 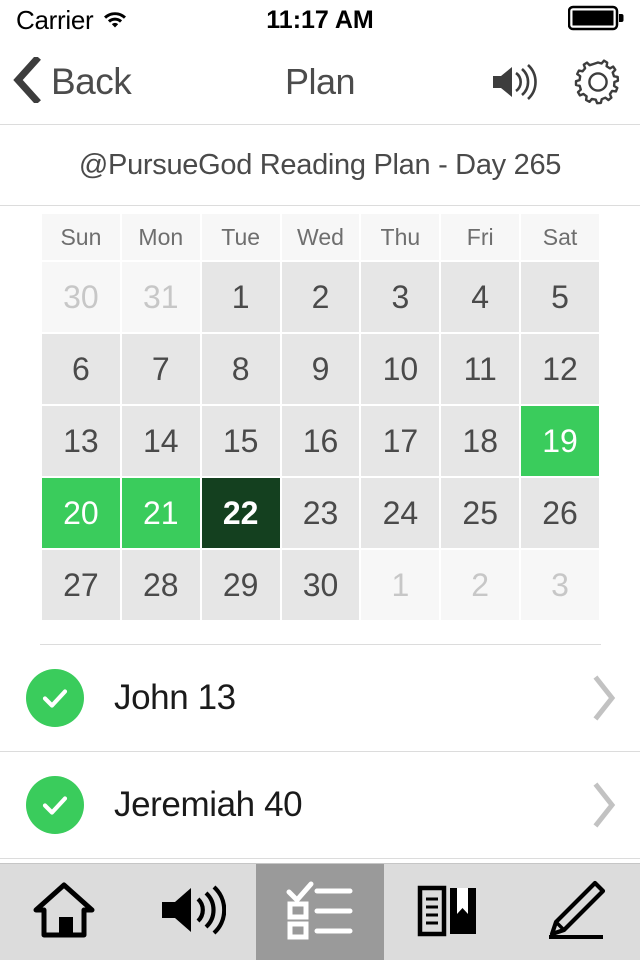 I want to click on calendar-day-1: 1, so click(x=240, y=297).